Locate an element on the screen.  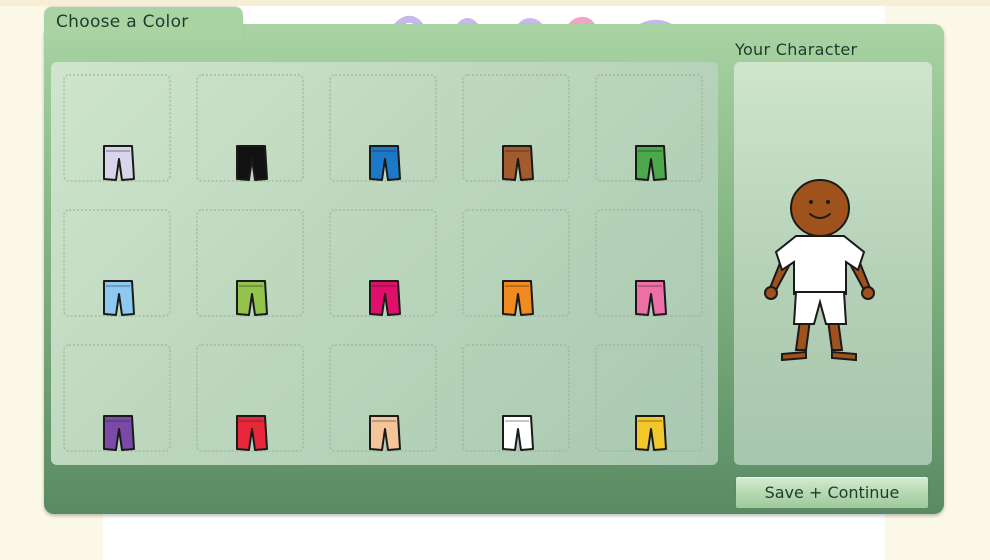
color-swatch-pink is located at coordinates (649, 263).